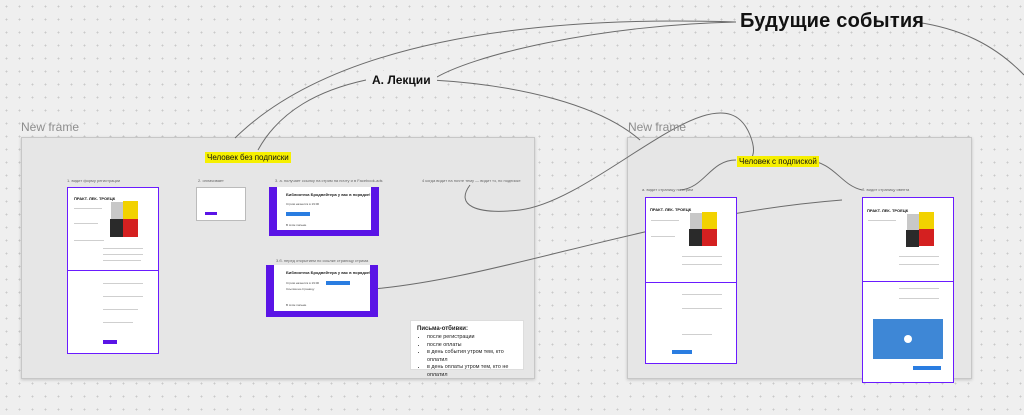 Image resolution: width=1024 pixels, height=415 pixels. I want to click on connector-title-to-right-edge, so click(969, 48).